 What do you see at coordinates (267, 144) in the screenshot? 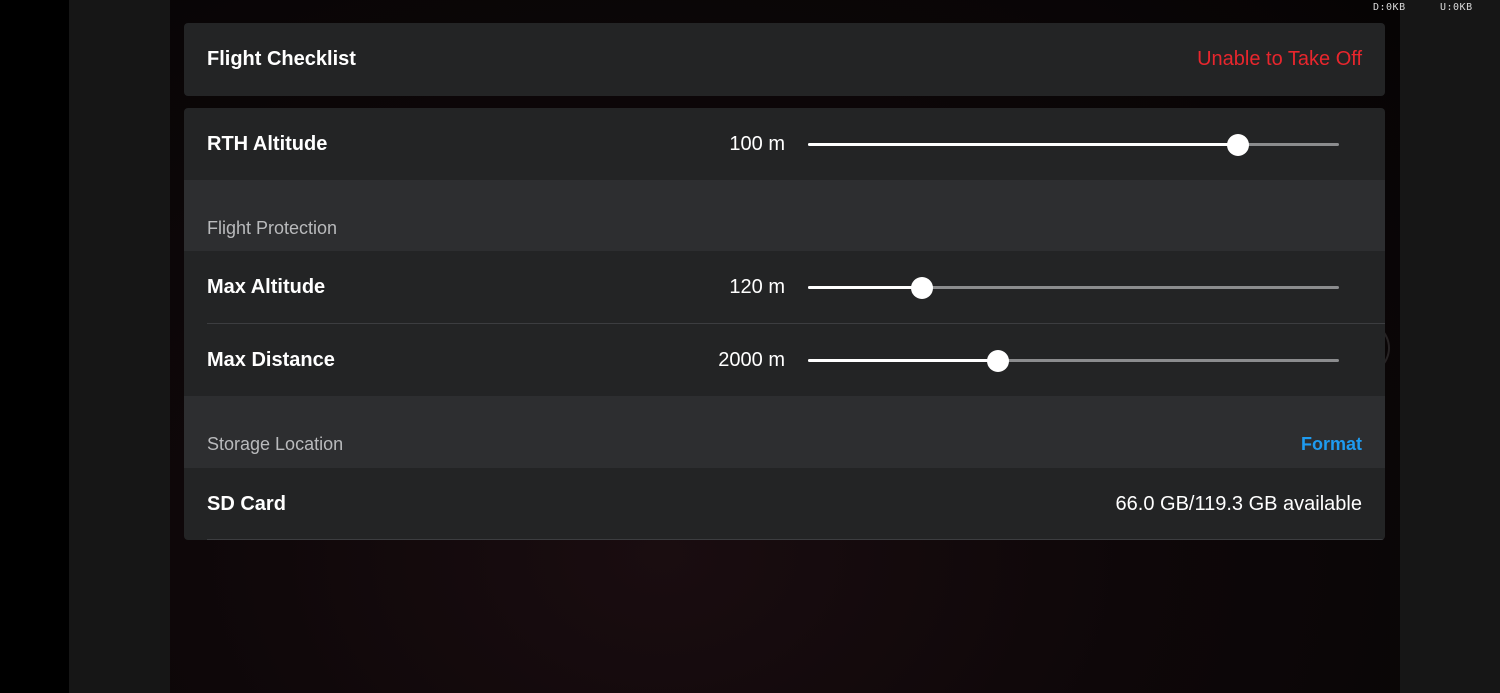
I see `rth-altitude-label: RTH Altitude` at bounding box center [267, 144].